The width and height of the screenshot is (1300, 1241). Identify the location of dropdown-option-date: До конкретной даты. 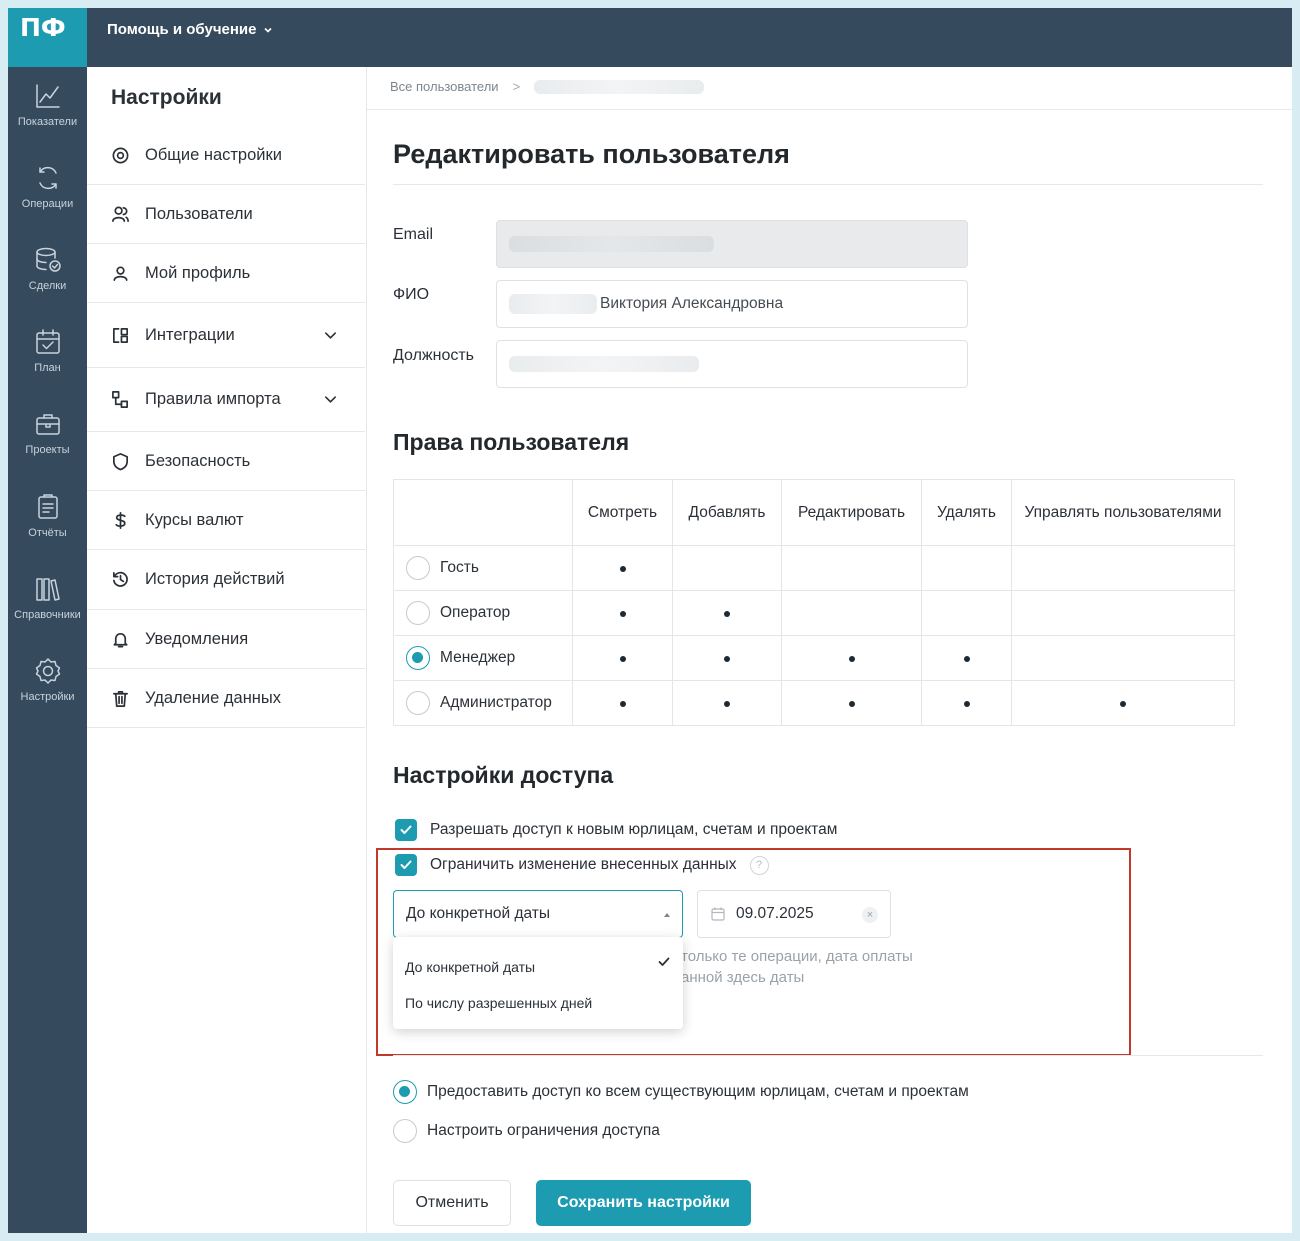
(538, 967).